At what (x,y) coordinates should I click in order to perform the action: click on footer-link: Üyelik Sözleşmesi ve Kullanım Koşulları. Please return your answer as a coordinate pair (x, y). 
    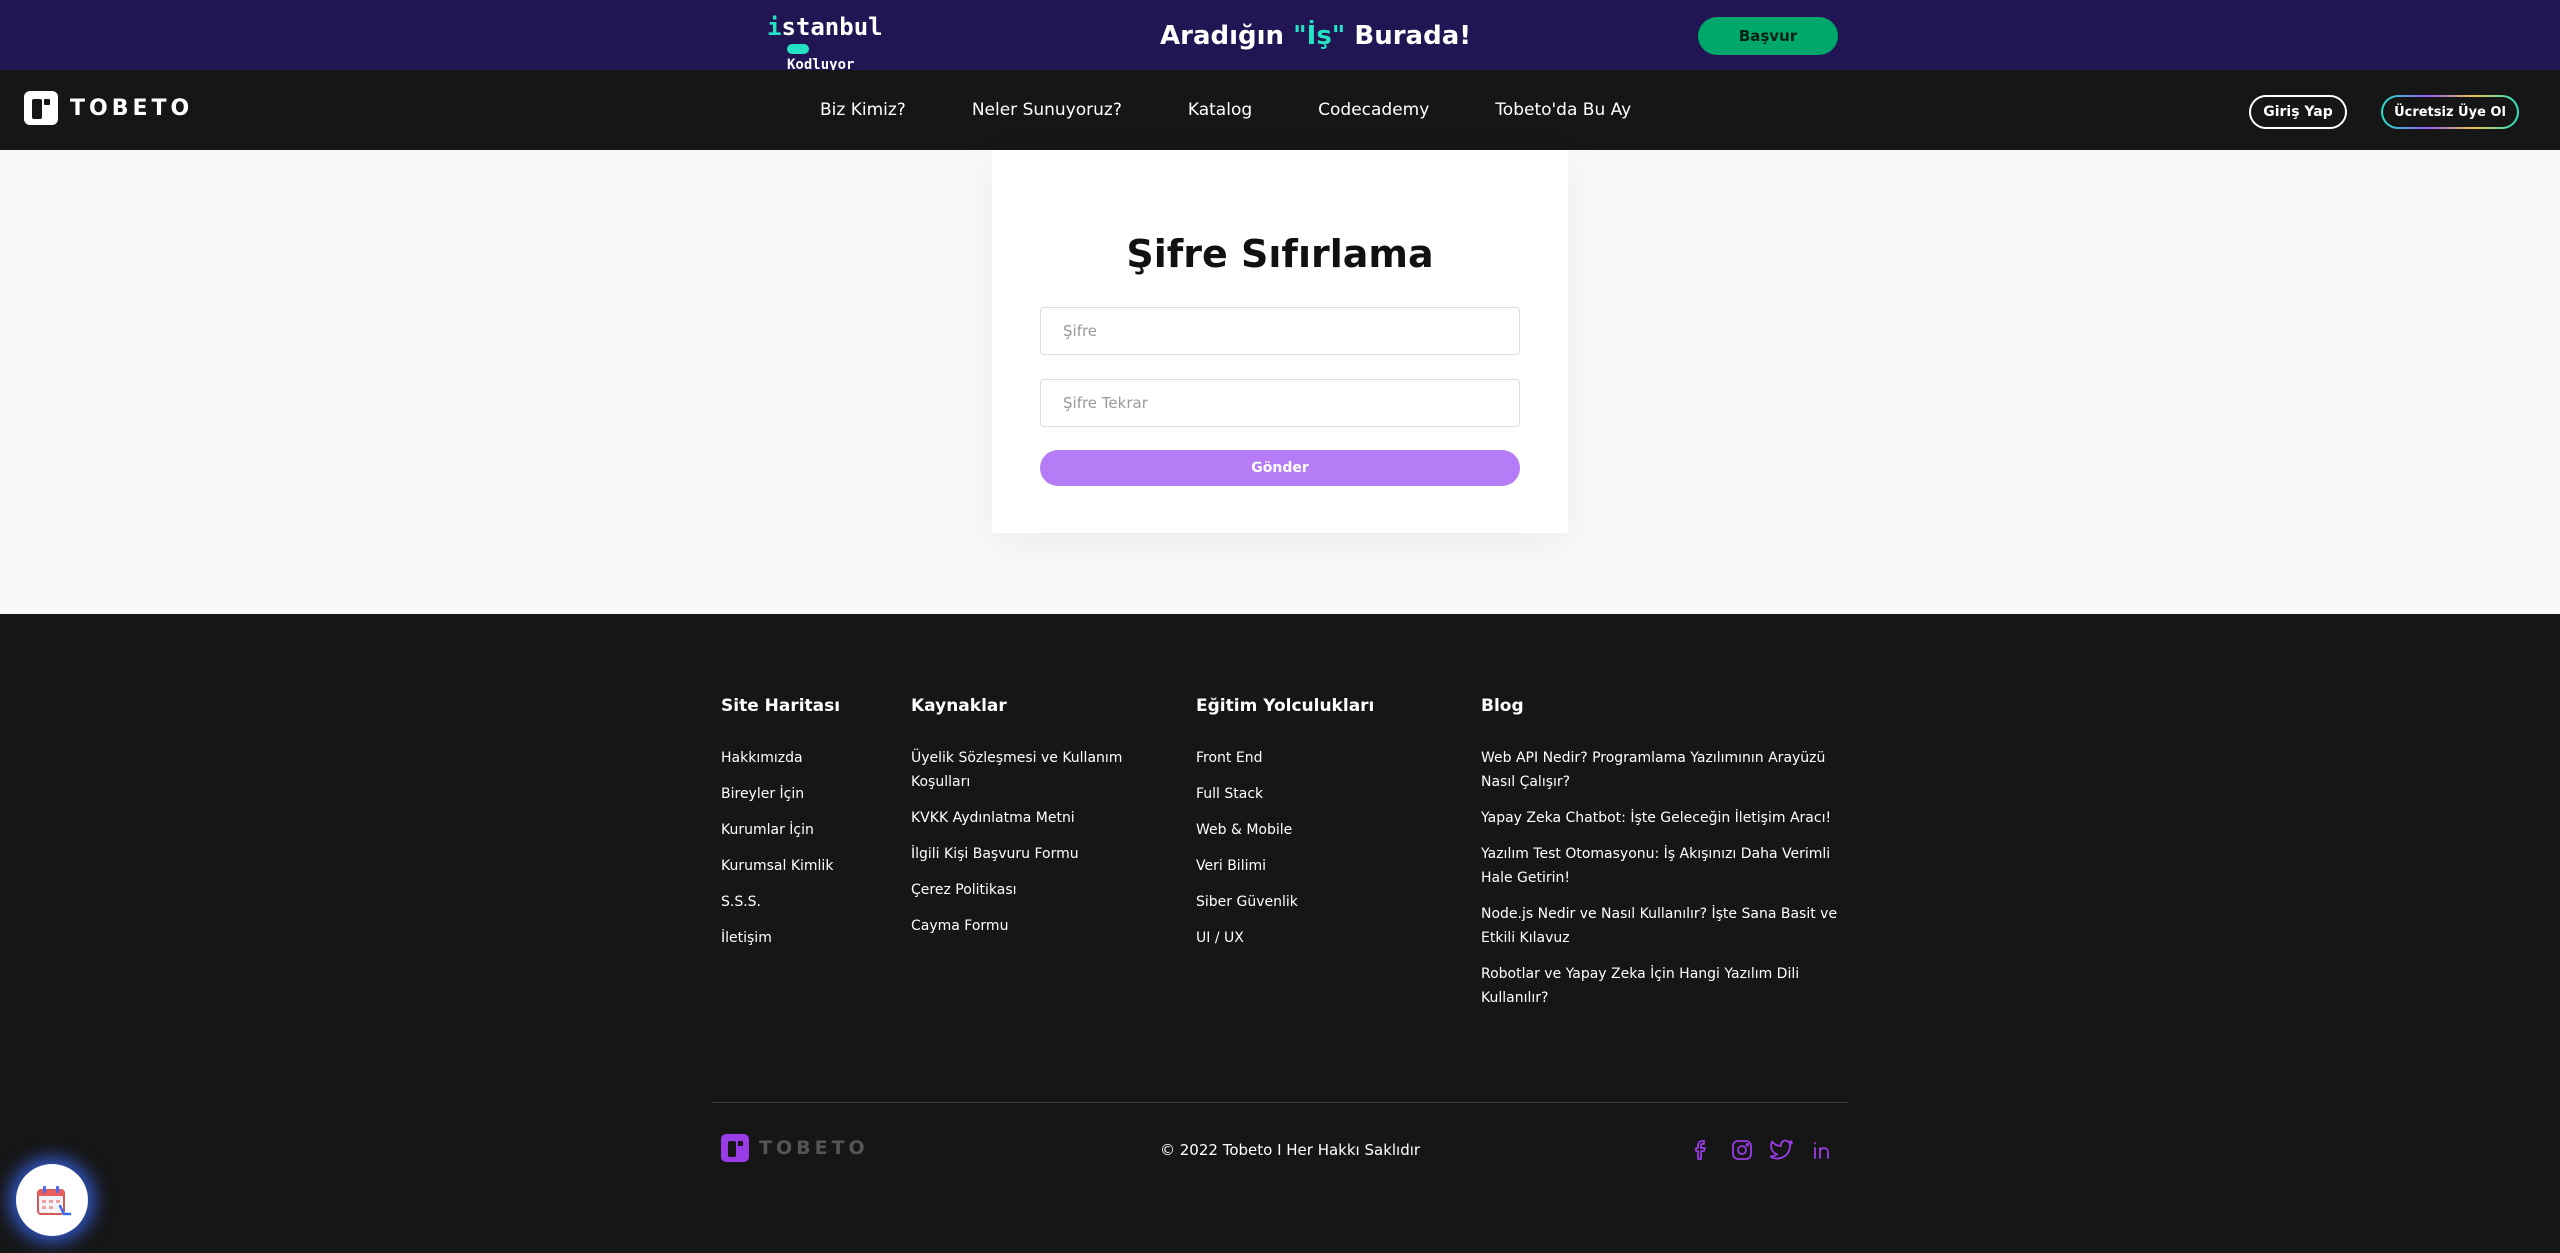
    Looking at the image, I should click on (1026, 770).